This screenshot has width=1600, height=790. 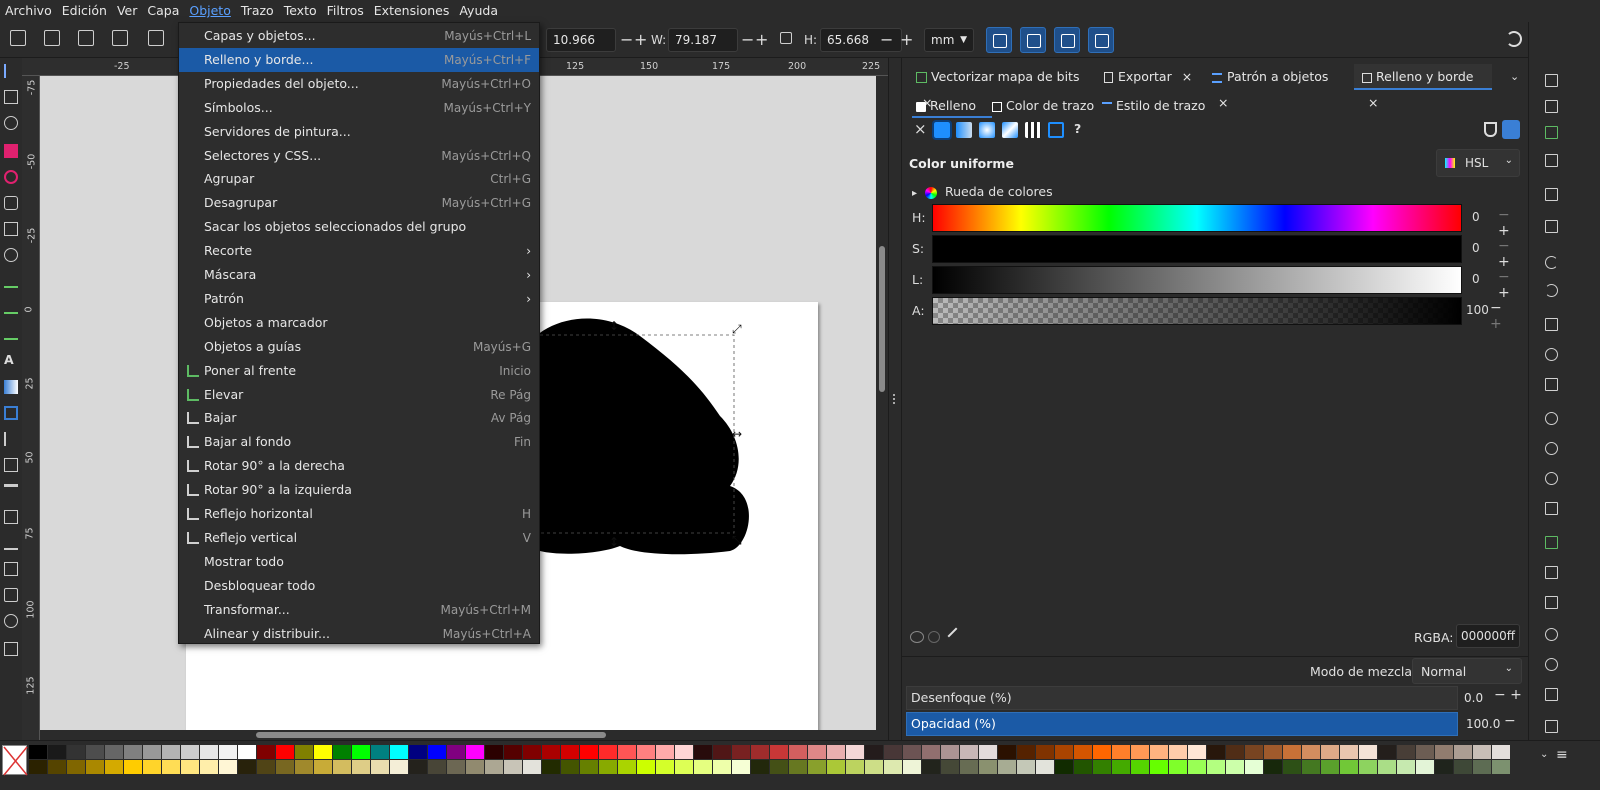 I want to click on scale-handle-top-icon: ↕, so click(x=614, y=326).